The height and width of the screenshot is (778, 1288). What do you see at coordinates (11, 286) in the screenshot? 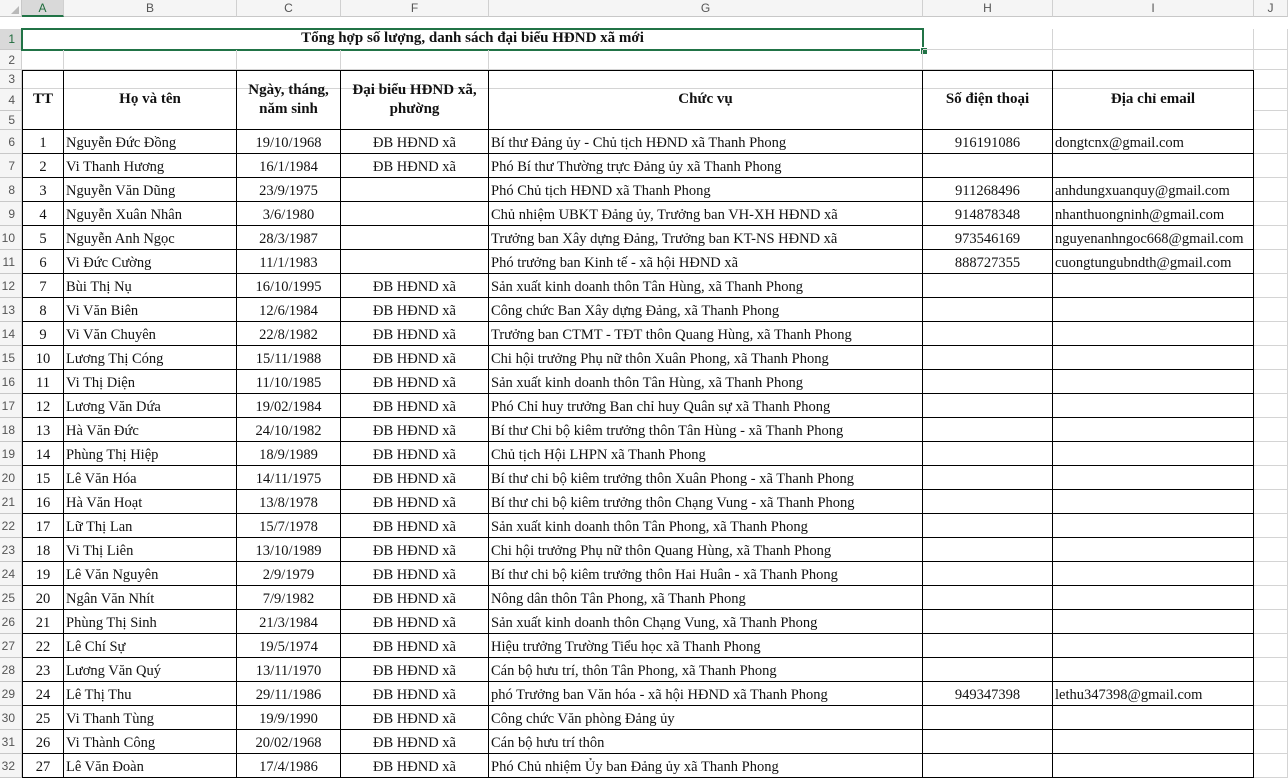
I see `row-header-12: 12` at bounding box center [11, 286].